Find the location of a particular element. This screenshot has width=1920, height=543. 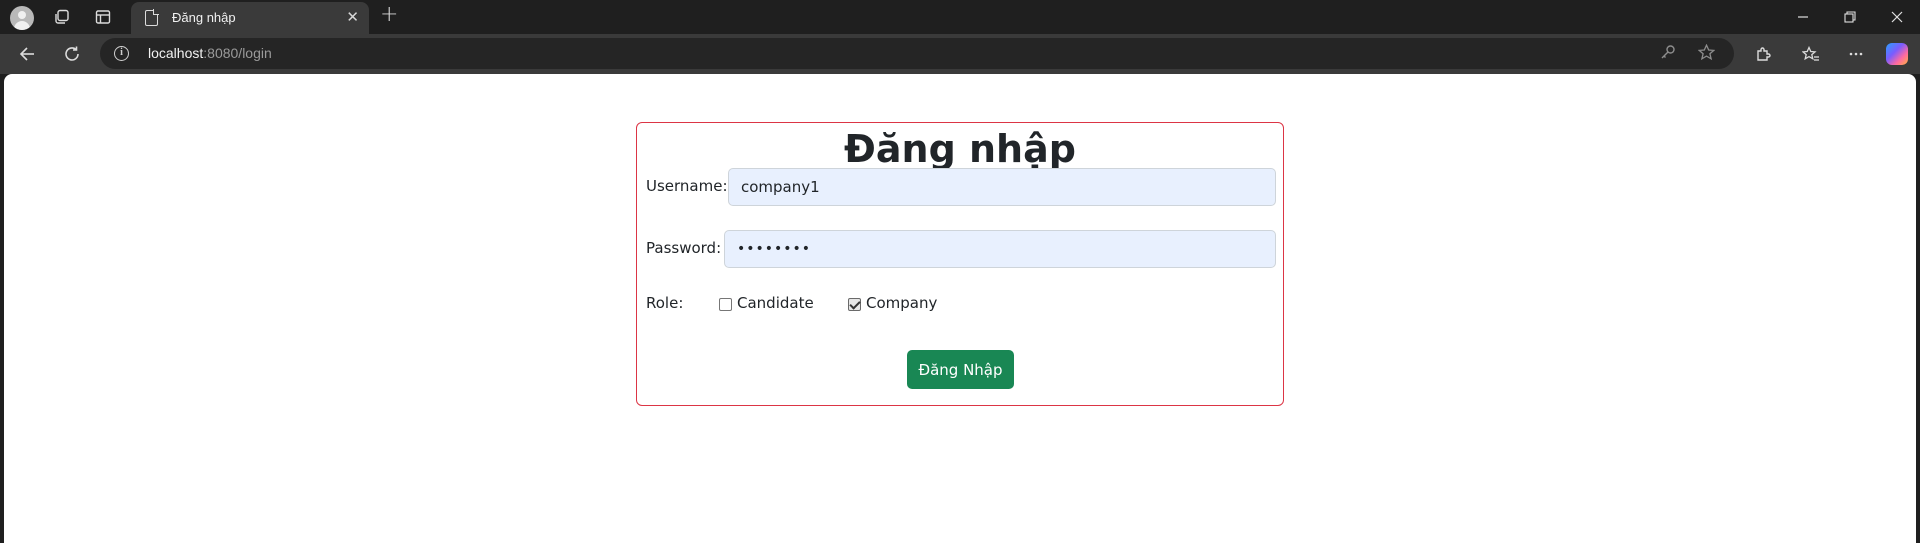

copilot-icon is located at coordinates (1897, 54).